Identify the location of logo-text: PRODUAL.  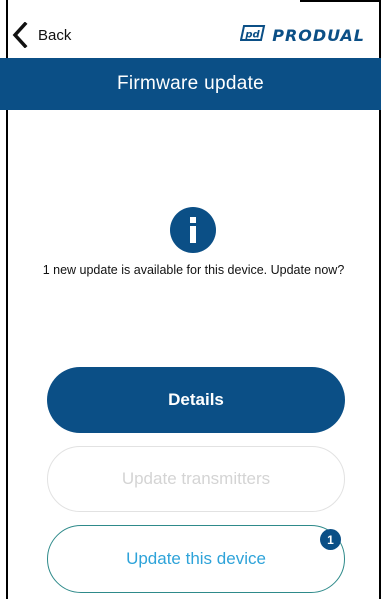
(318, 35).